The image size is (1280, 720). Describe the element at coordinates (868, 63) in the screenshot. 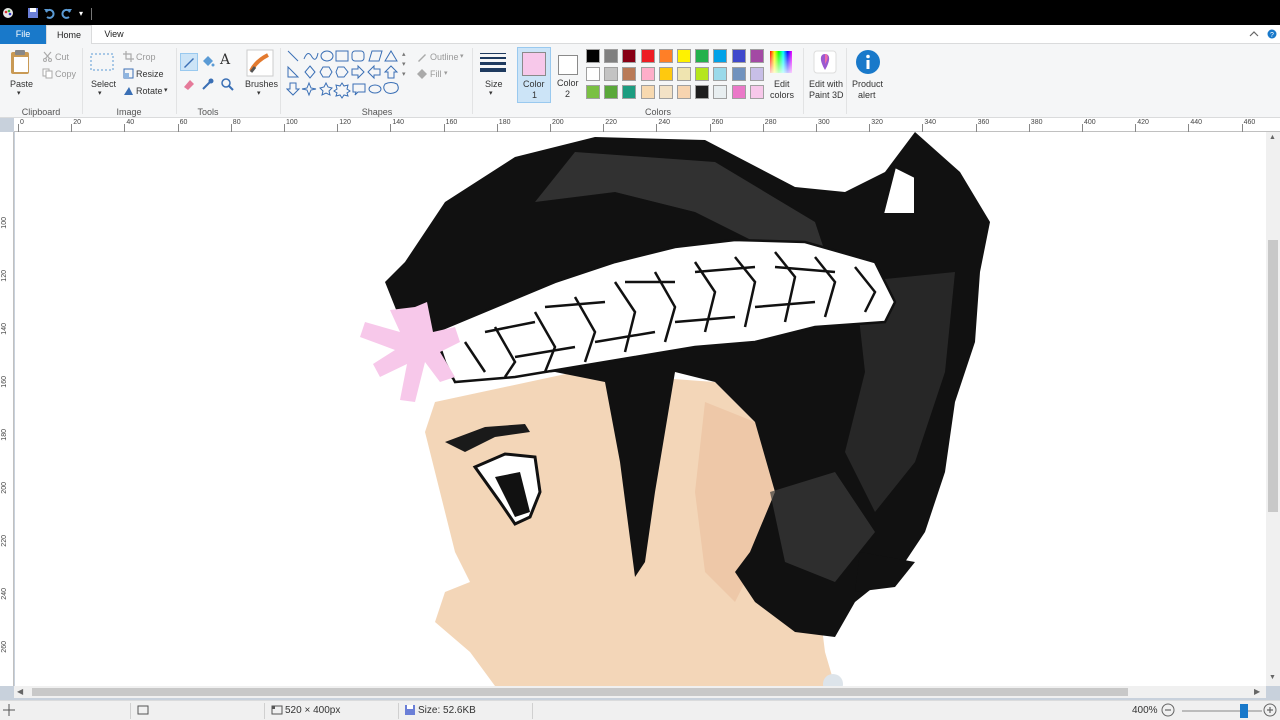

I see `info-icon` at that location.